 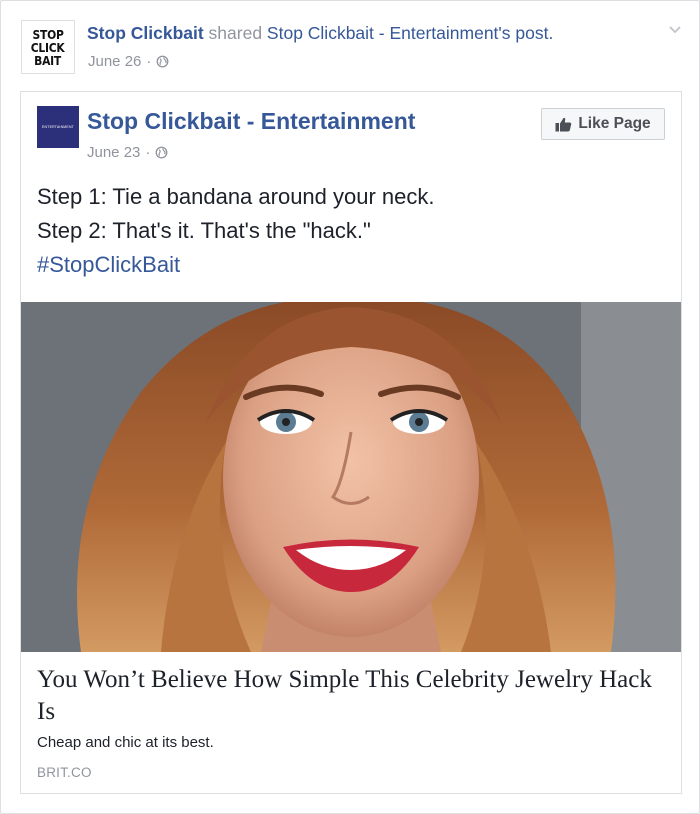 What do you see at coordinates (145, 33) in the screenshot?
I see `actor-link: Stop Clickbait` at bounding box center [145, 33].